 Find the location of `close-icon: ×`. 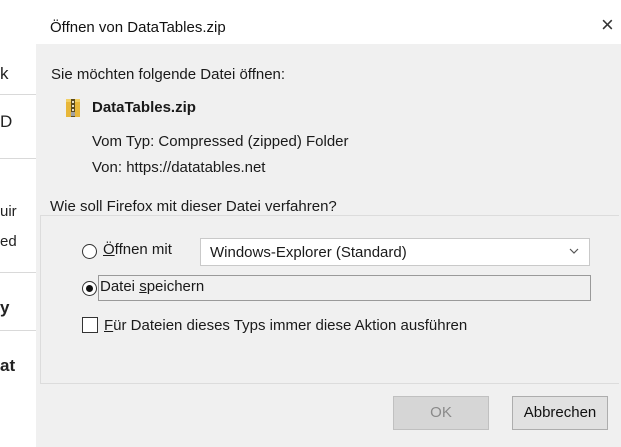

close-icon: × is located at coordinates (611, 25).